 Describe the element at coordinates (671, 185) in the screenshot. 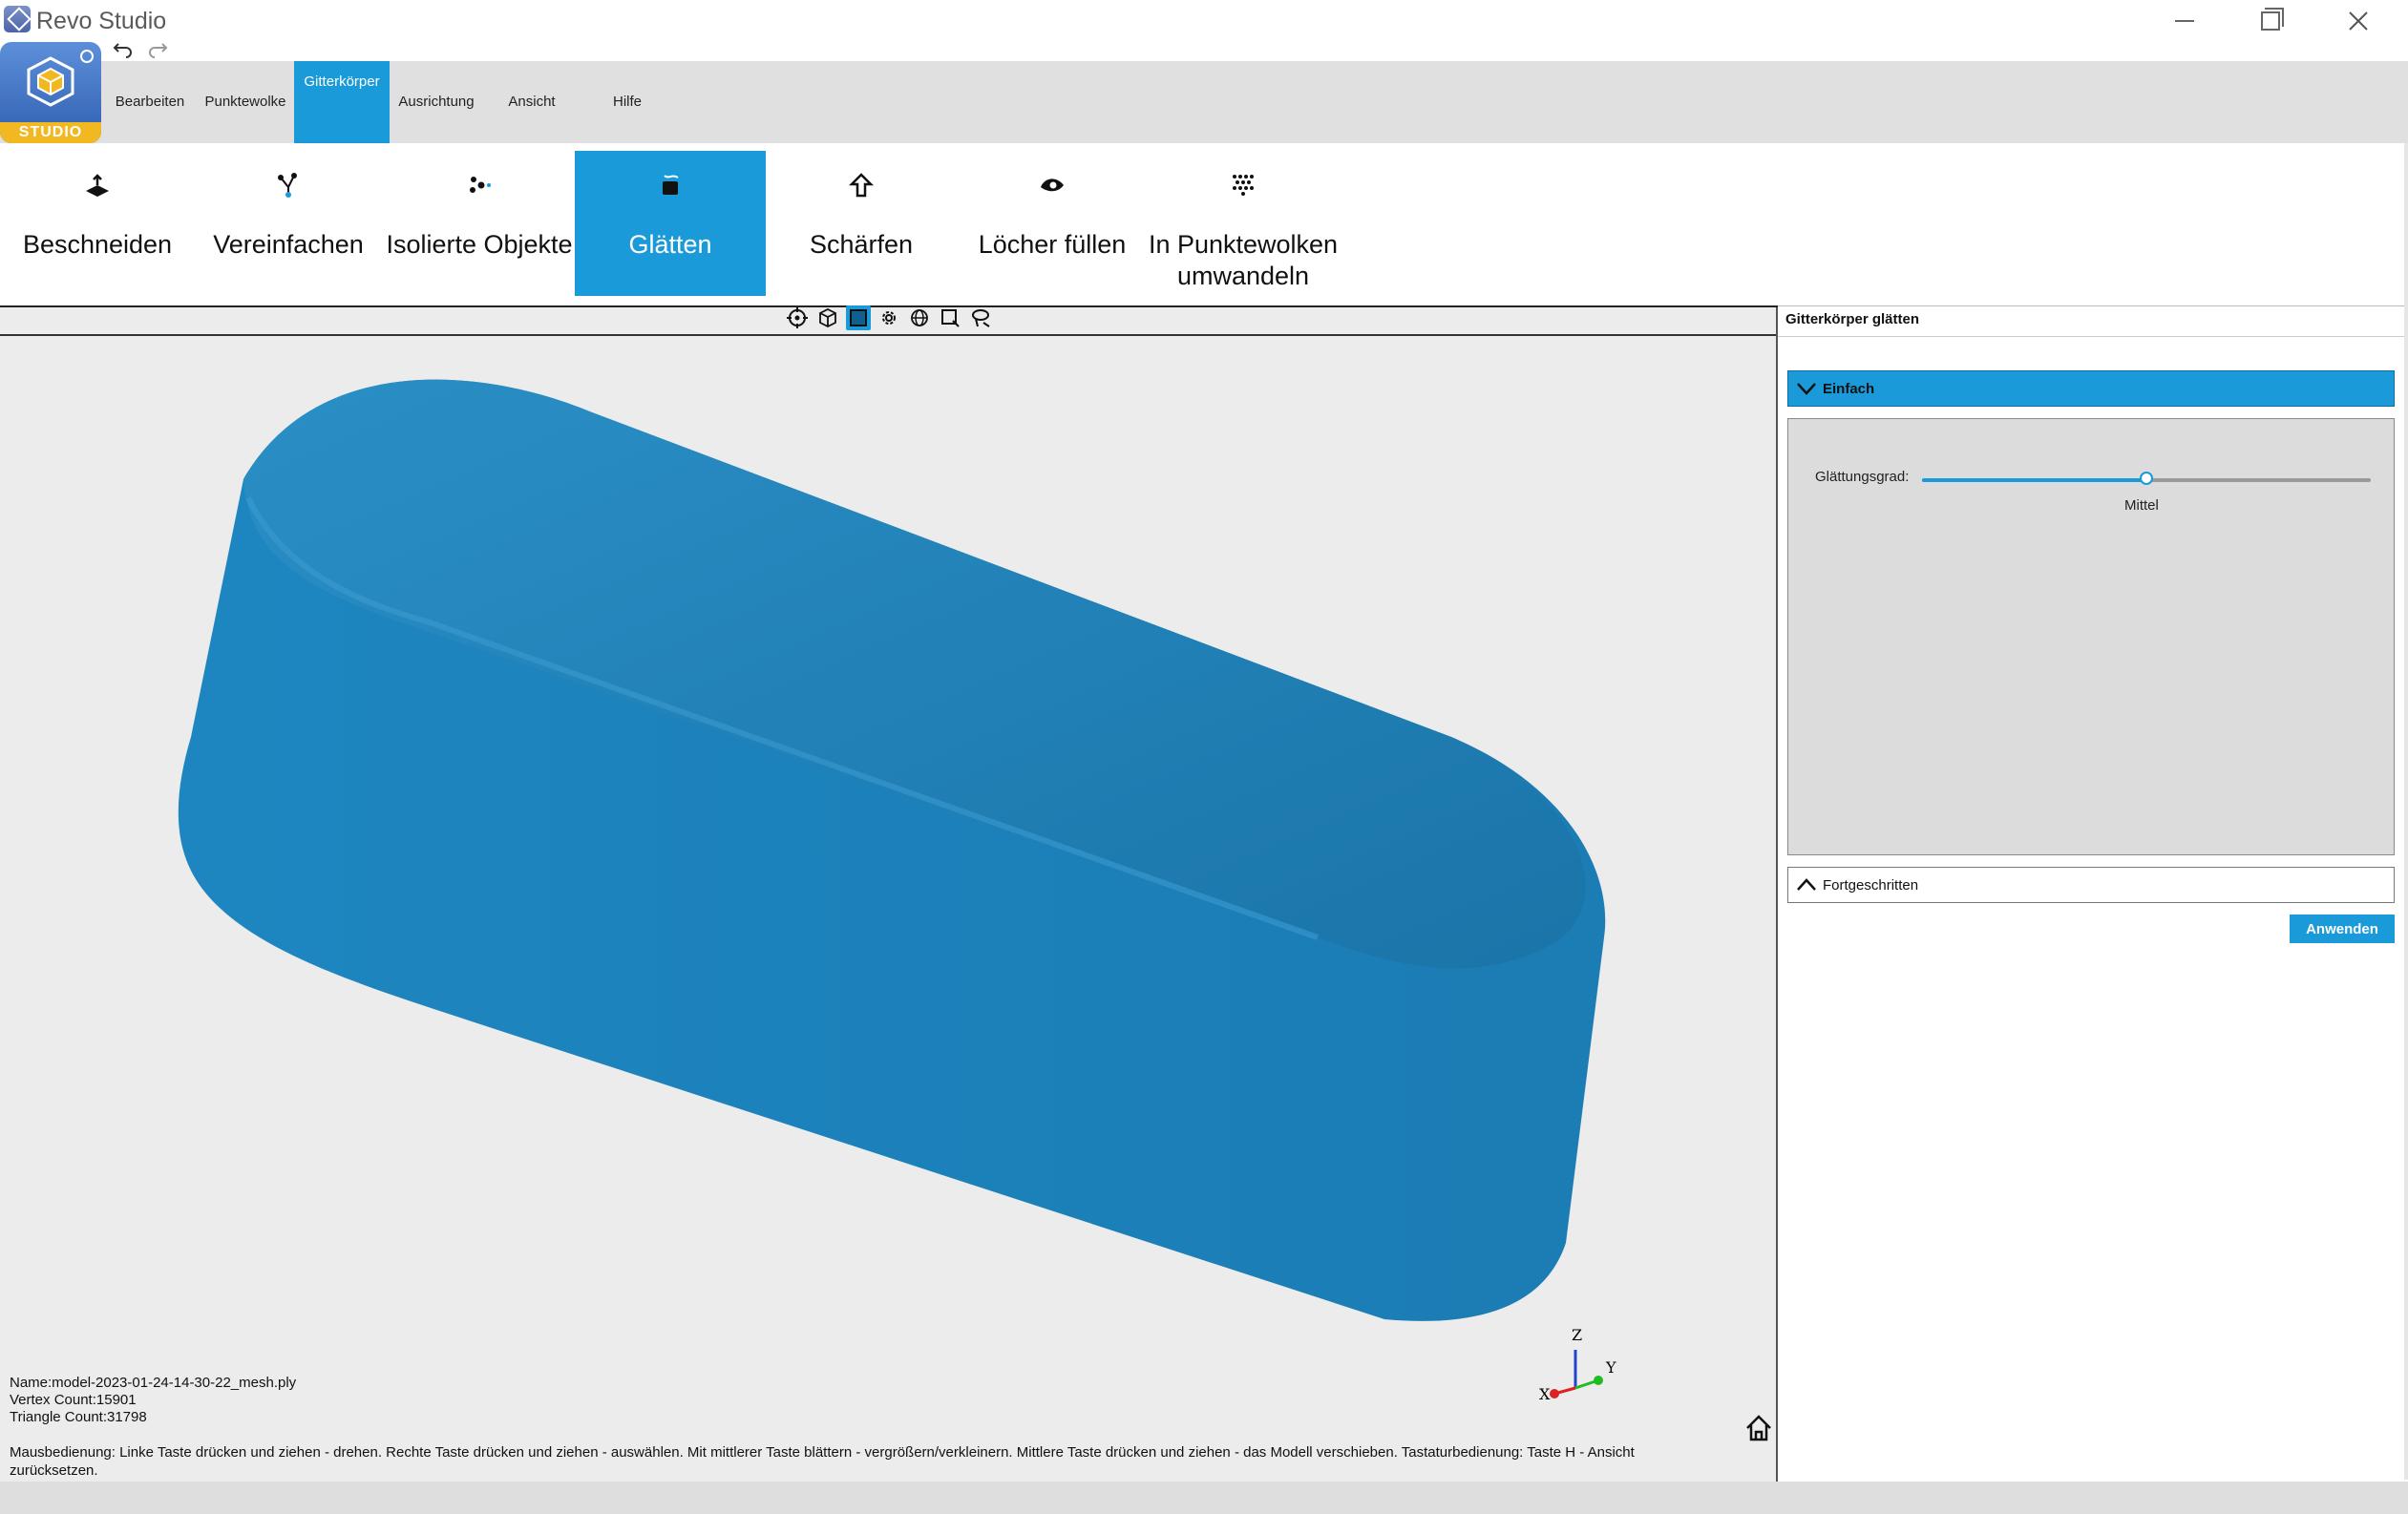

I see `smooth-icon` at that location.